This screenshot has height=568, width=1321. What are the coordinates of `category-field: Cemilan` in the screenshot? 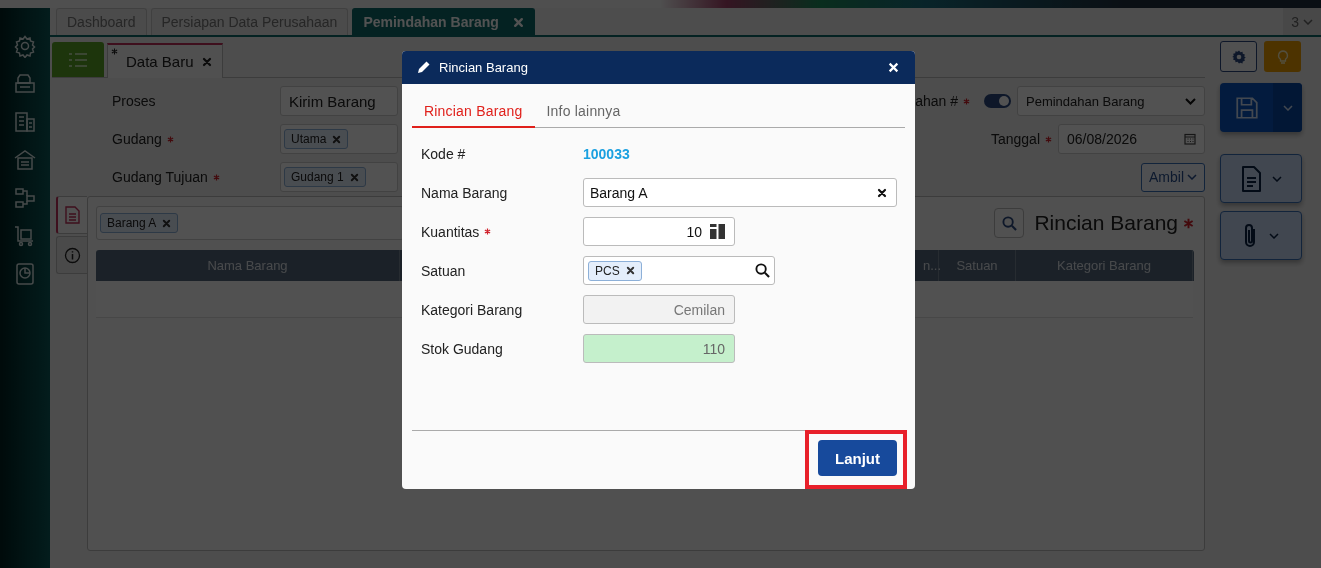 It's located at (659, 309).